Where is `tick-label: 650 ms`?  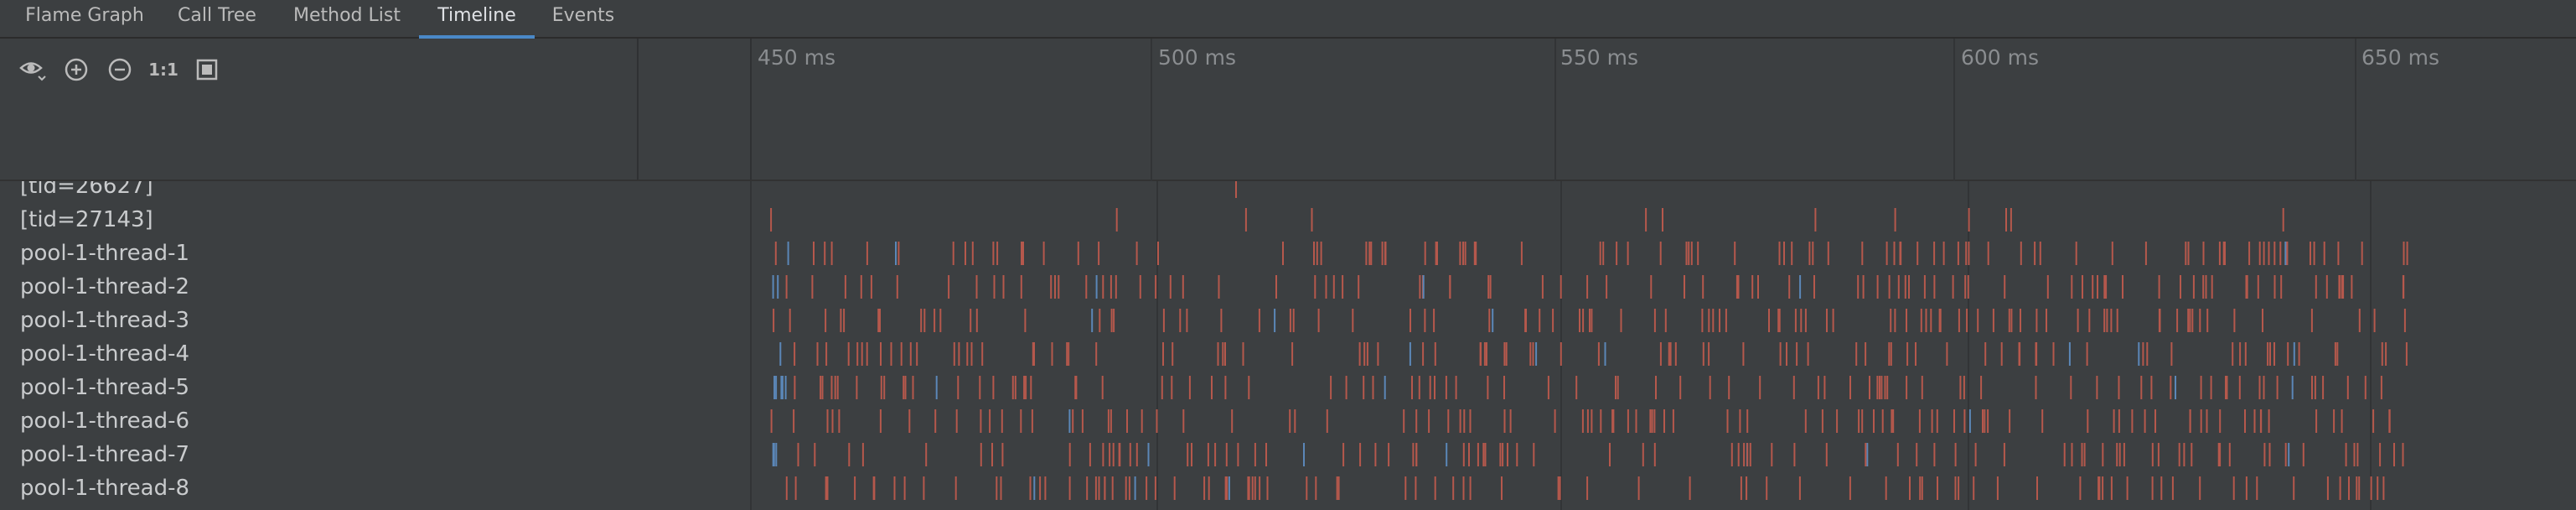 tick-label: 650 ms is located at coordinates (2400, 57).